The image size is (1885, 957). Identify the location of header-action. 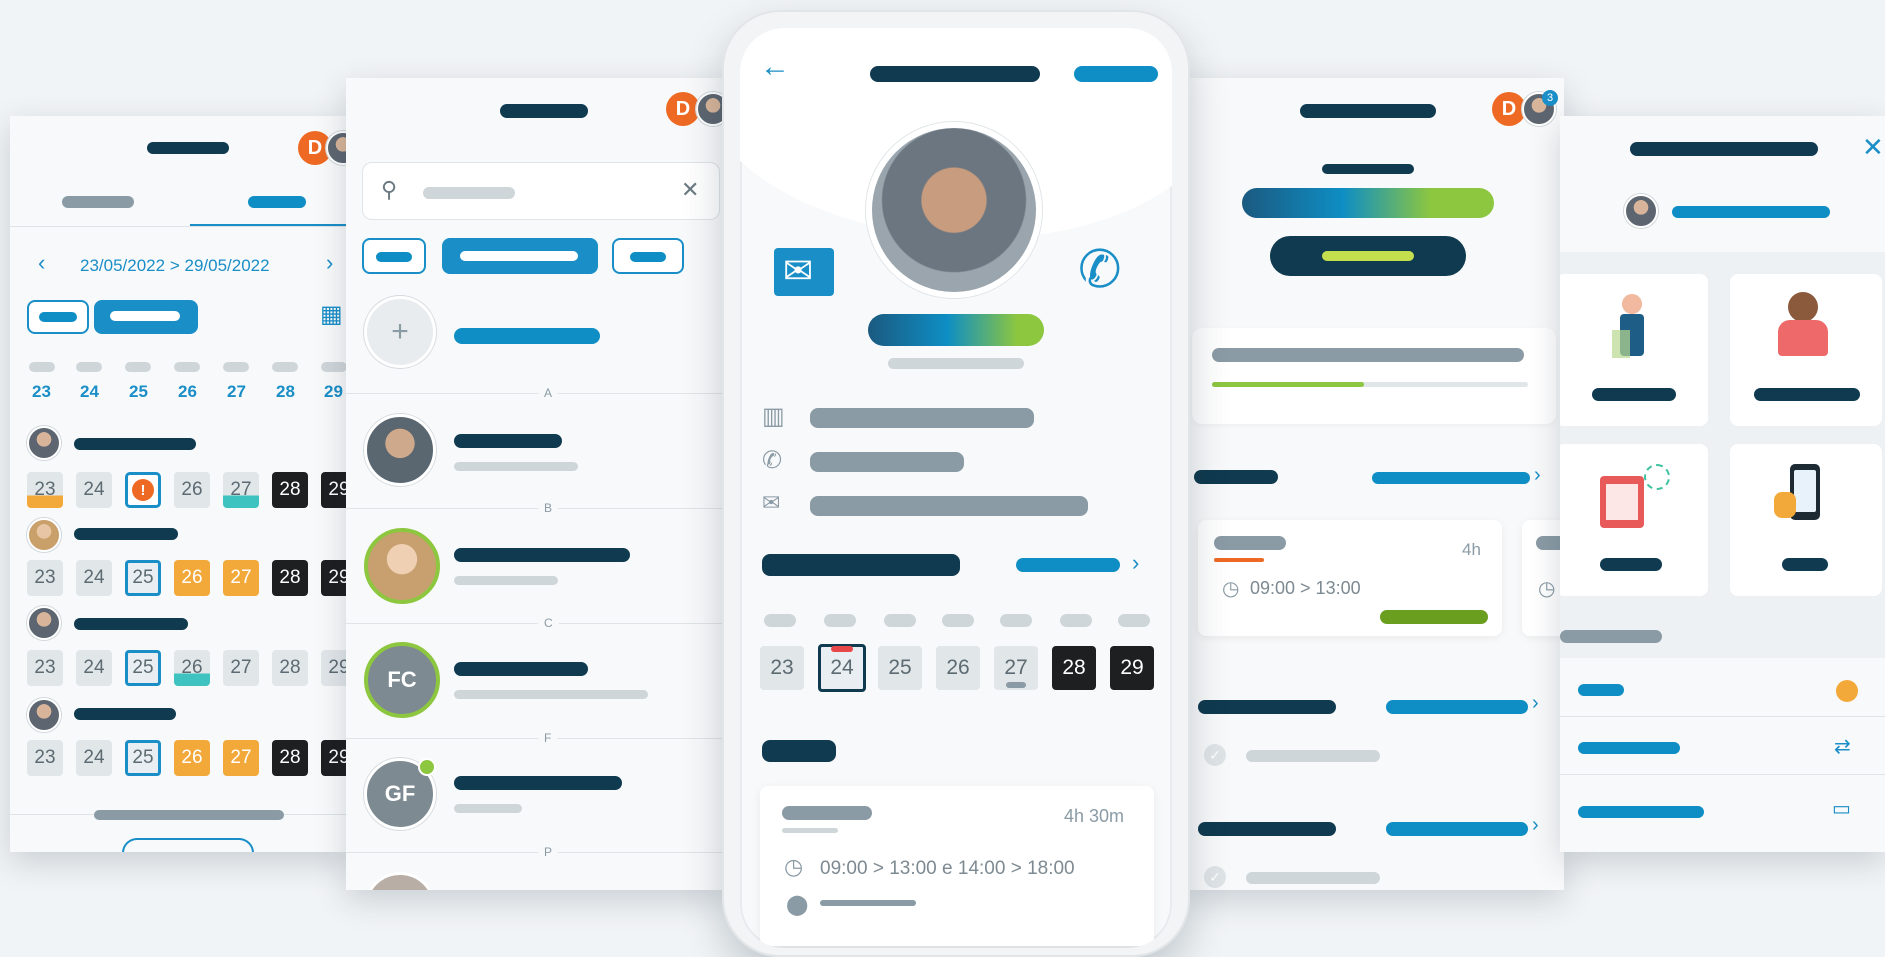
(1116, 74).